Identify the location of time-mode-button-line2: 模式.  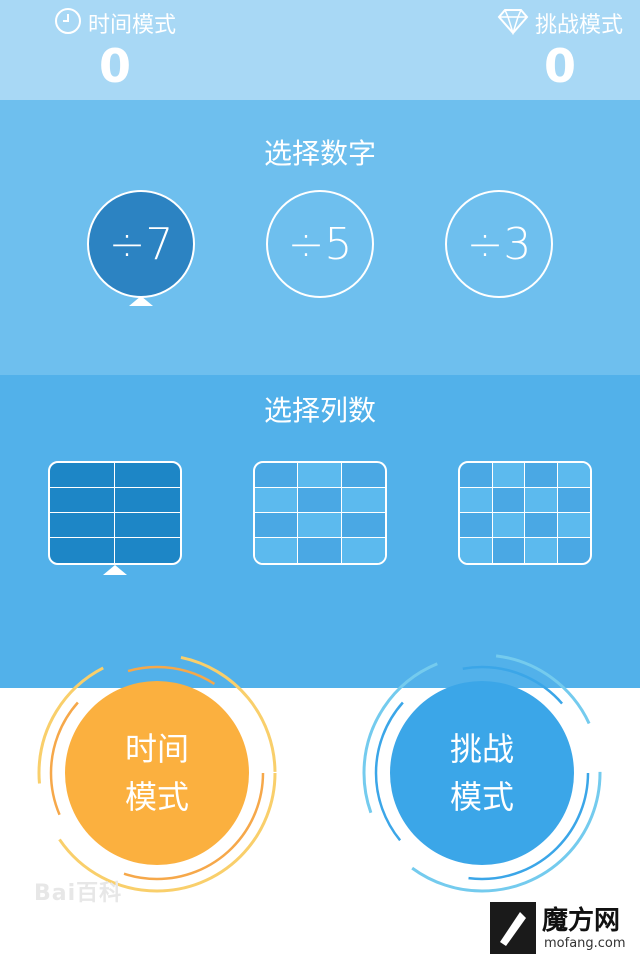
(156, 797).